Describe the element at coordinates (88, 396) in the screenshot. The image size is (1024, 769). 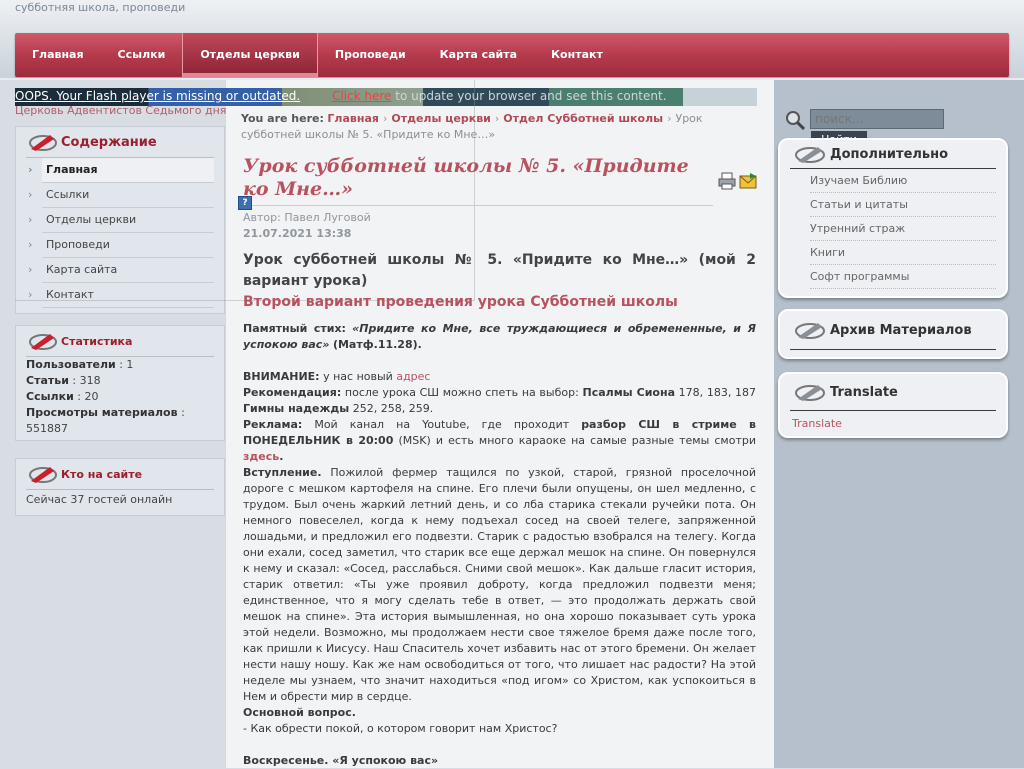
I see `stat-links-value: : 20` at that location.